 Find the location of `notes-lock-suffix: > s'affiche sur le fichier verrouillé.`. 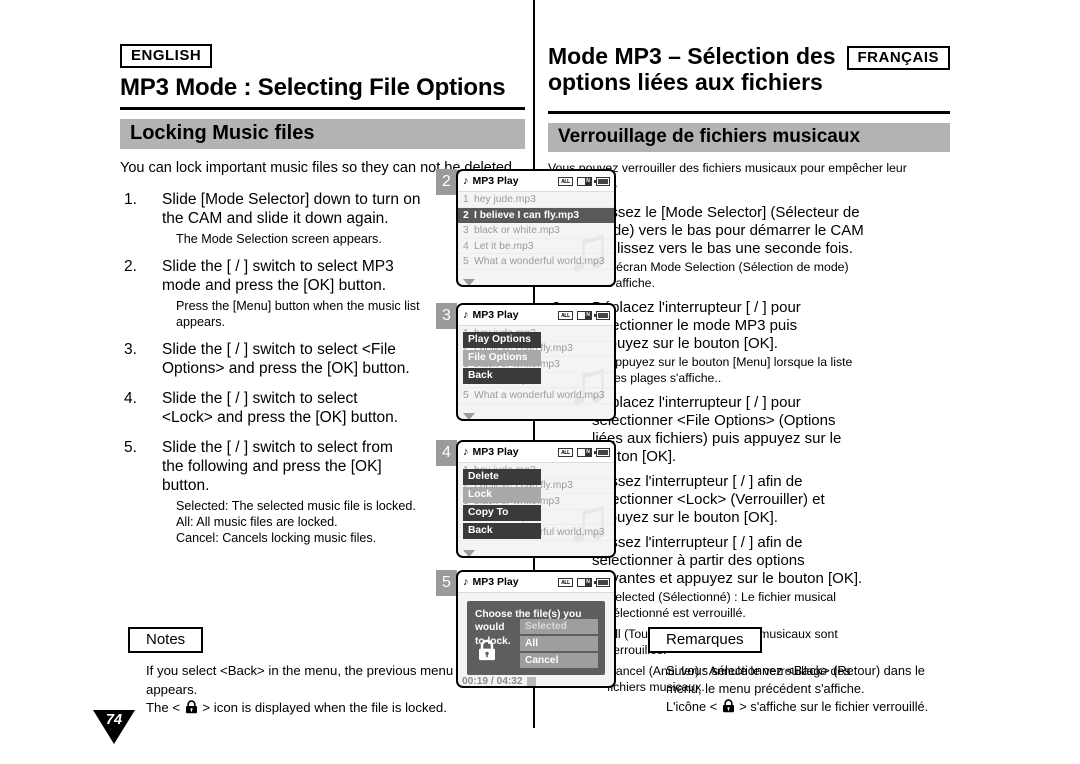

notes-lock-suffix: > s'affiche sur le fichier verrouillé. is located at coordinates (832, 707).